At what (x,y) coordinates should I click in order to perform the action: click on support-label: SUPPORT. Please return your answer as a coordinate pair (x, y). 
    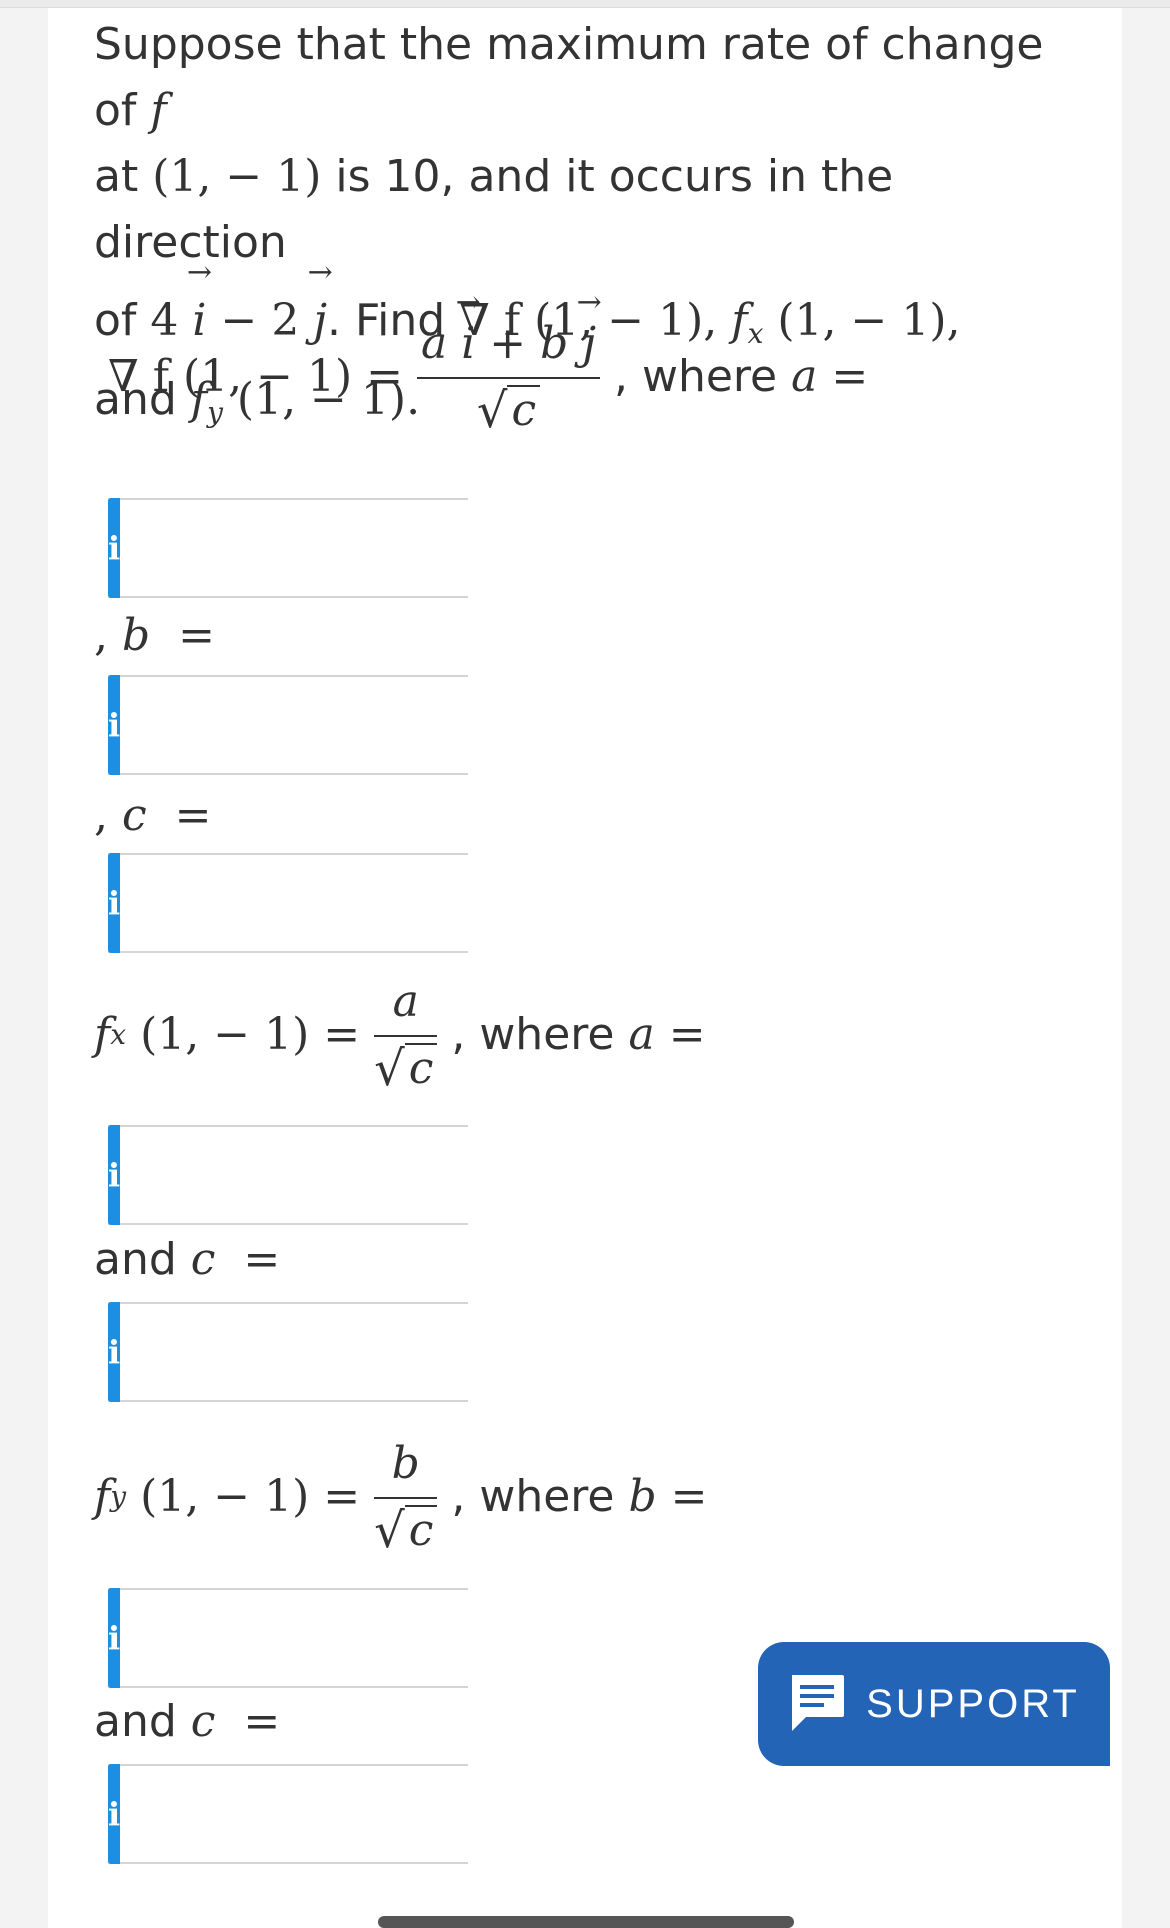
    Looking at the image, I should click on (973, 1703).